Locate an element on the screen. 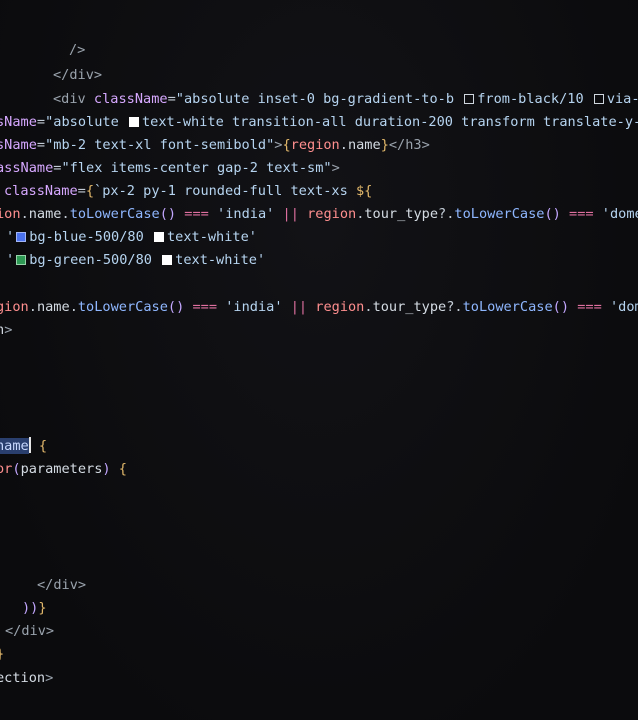 The height and width of the screenshot is (720, 638). code-line: n> is located at coordinates (6, 330).